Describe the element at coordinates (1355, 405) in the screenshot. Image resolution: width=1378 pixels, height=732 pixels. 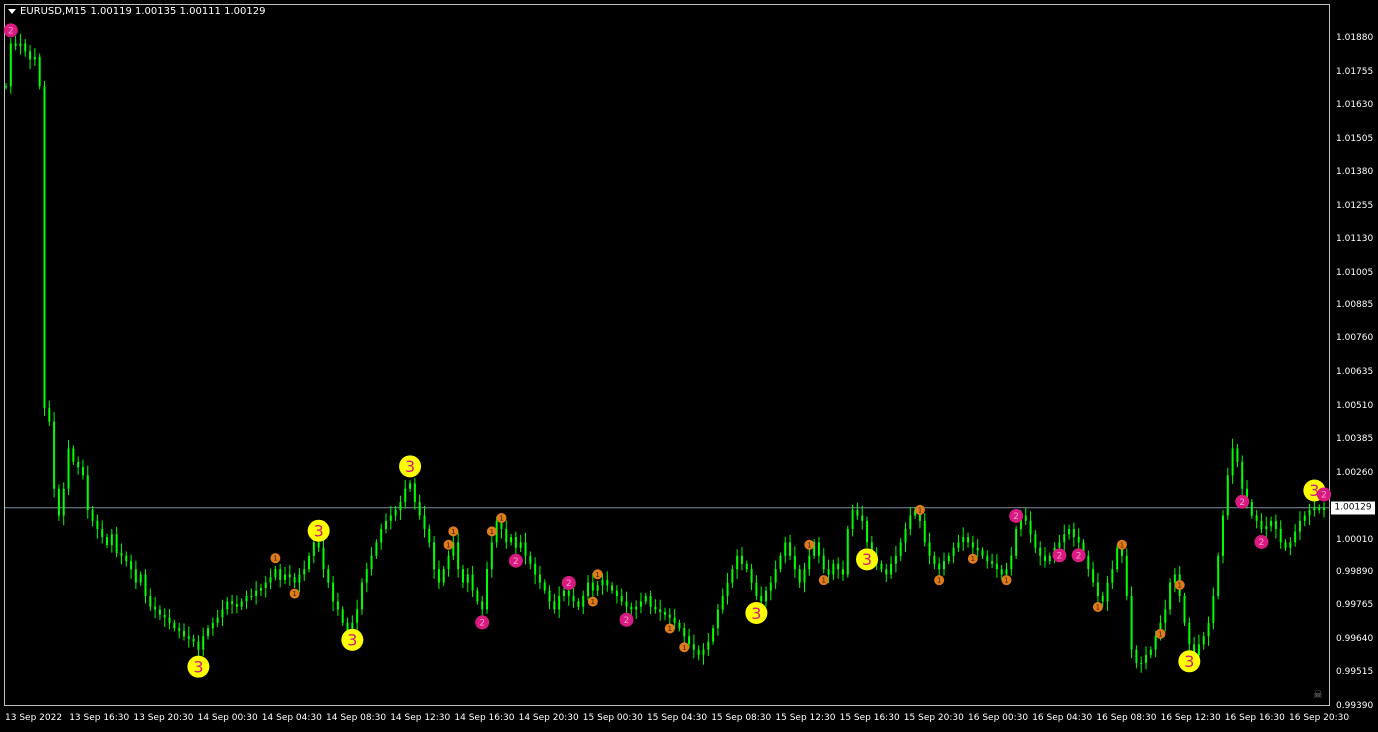
I see `price-axis-label: 1.00510` at that location.